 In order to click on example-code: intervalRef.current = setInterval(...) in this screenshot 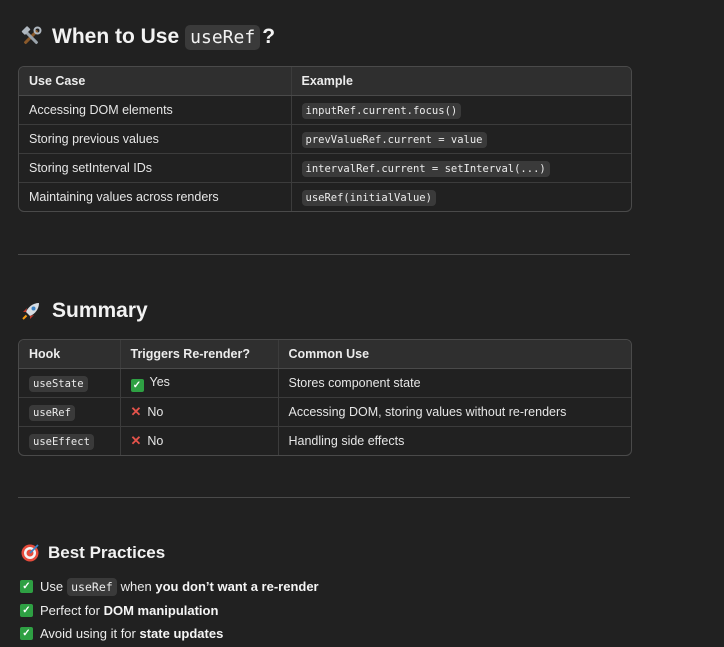, I will do `click(425, 169)`.